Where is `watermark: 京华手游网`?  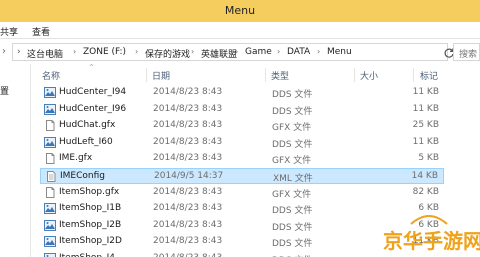
watermark: 京华手游网 is located at coordinates (430, 234).